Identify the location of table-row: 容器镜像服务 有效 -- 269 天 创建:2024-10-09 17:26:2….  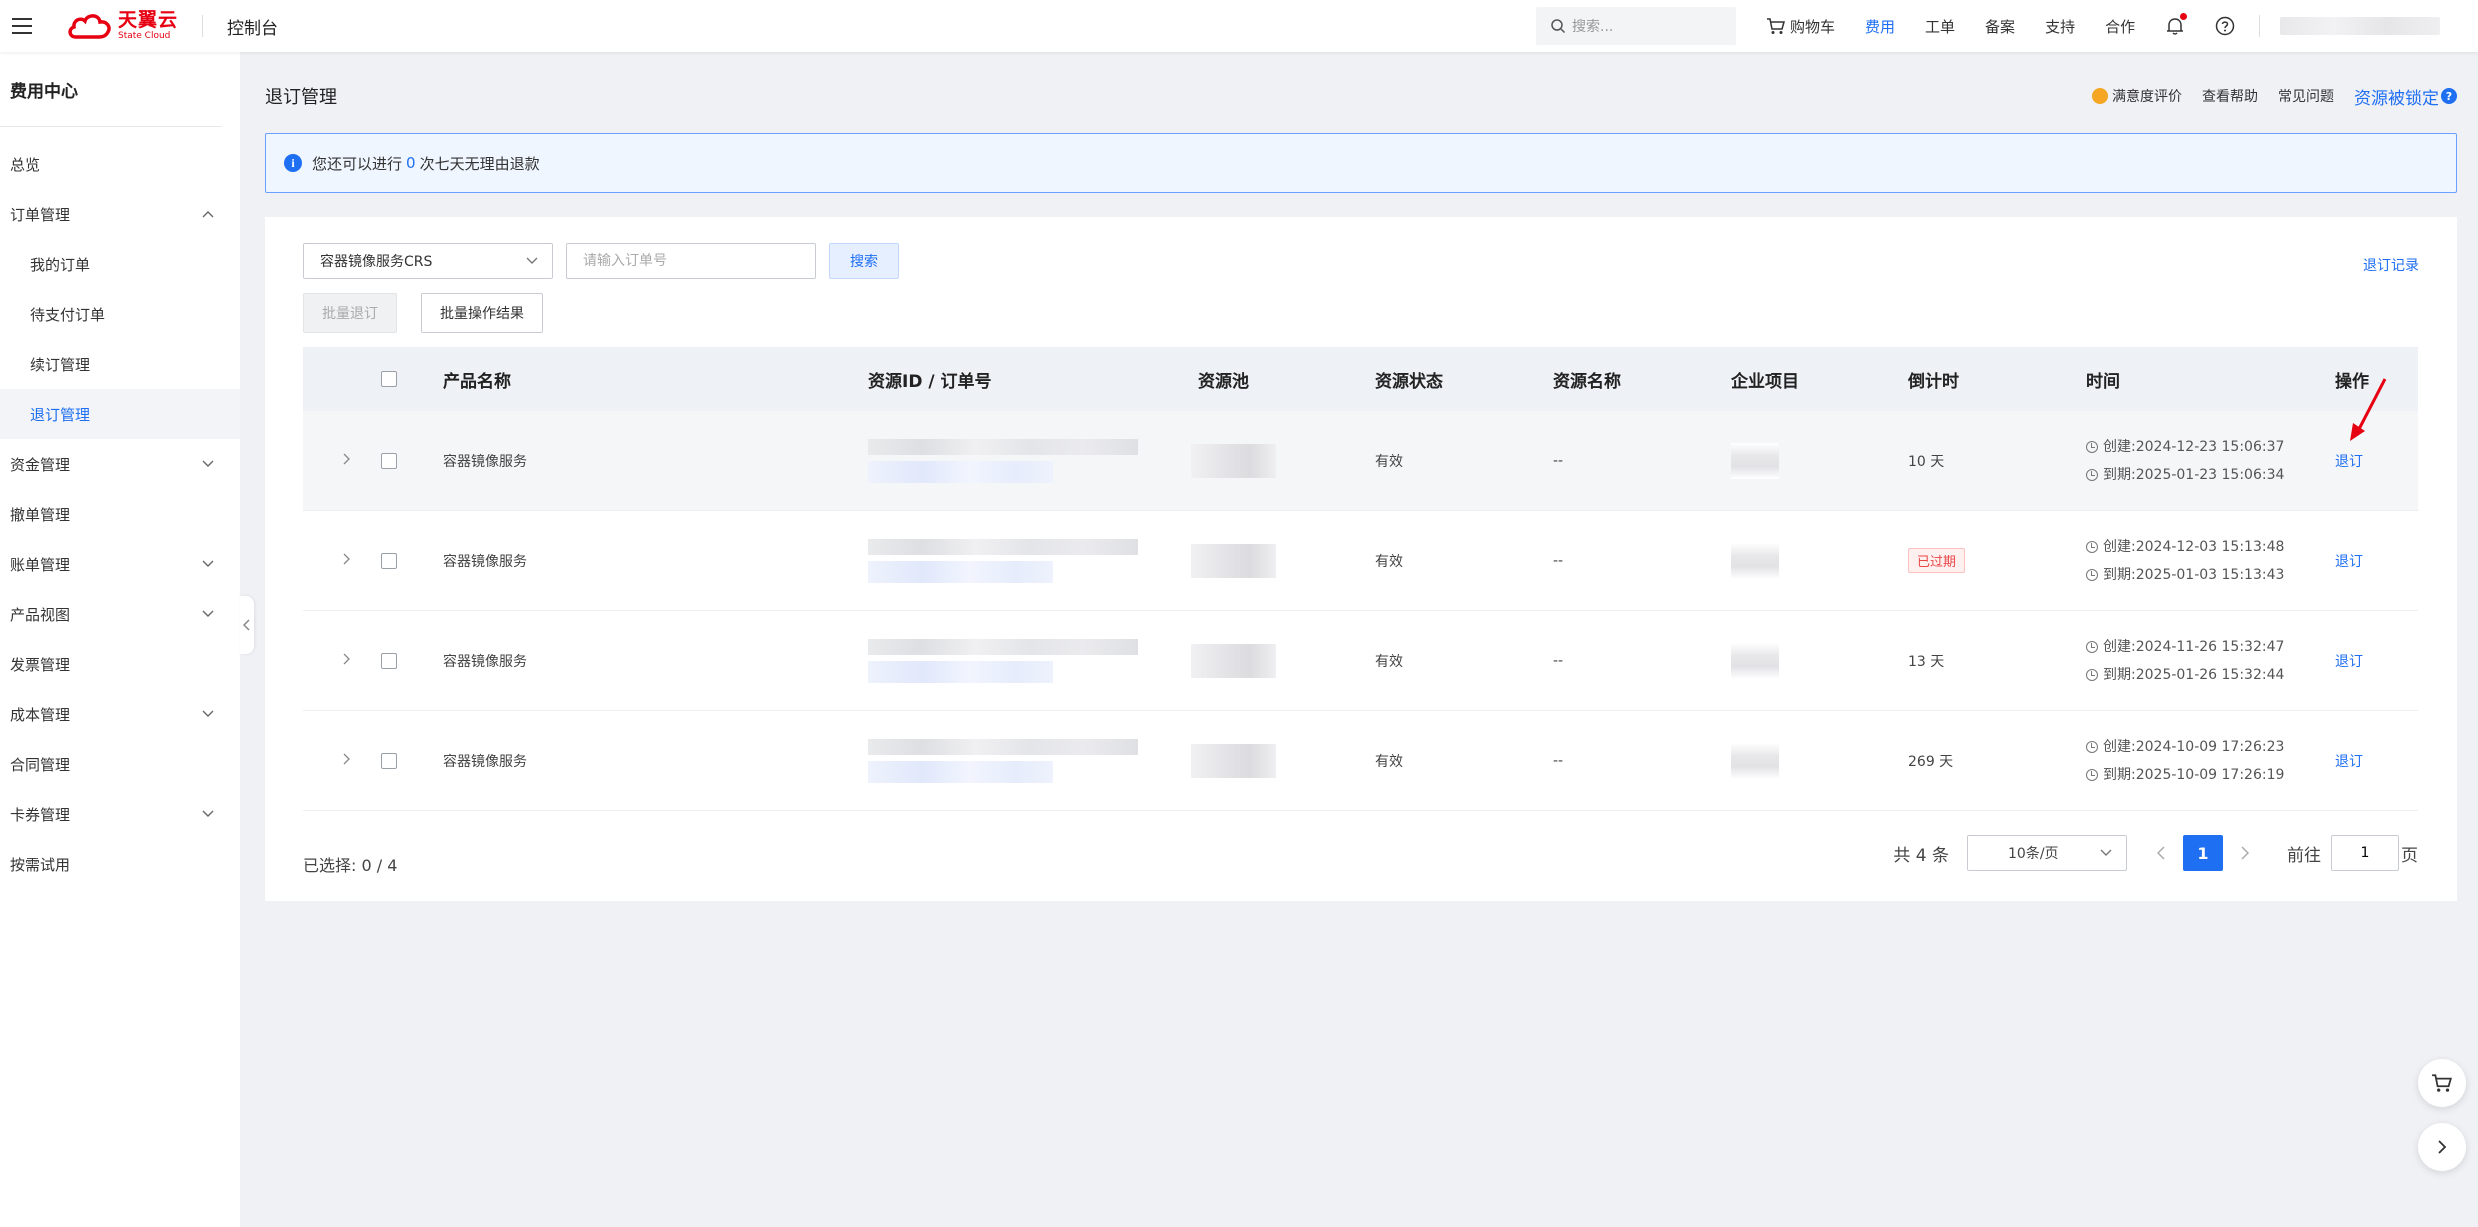
(1360, 761).